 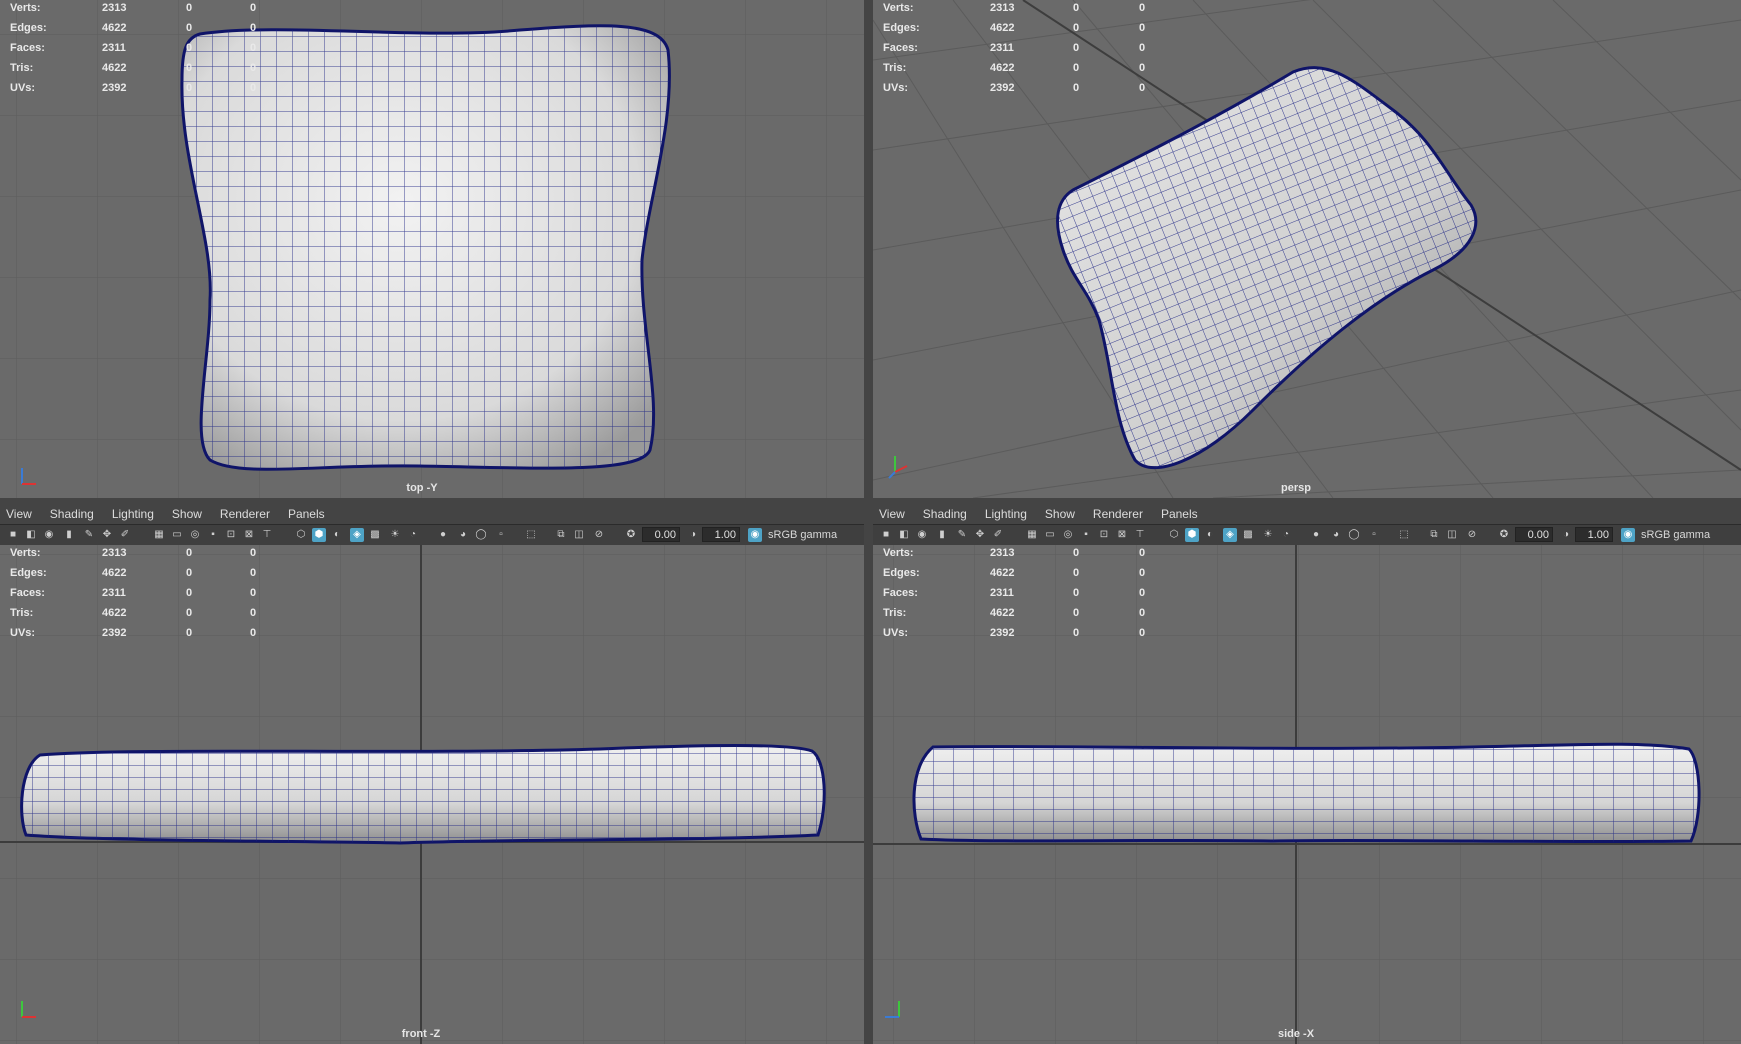 I want to click on hud-cell: Tris:, so click(x=22, y=613).